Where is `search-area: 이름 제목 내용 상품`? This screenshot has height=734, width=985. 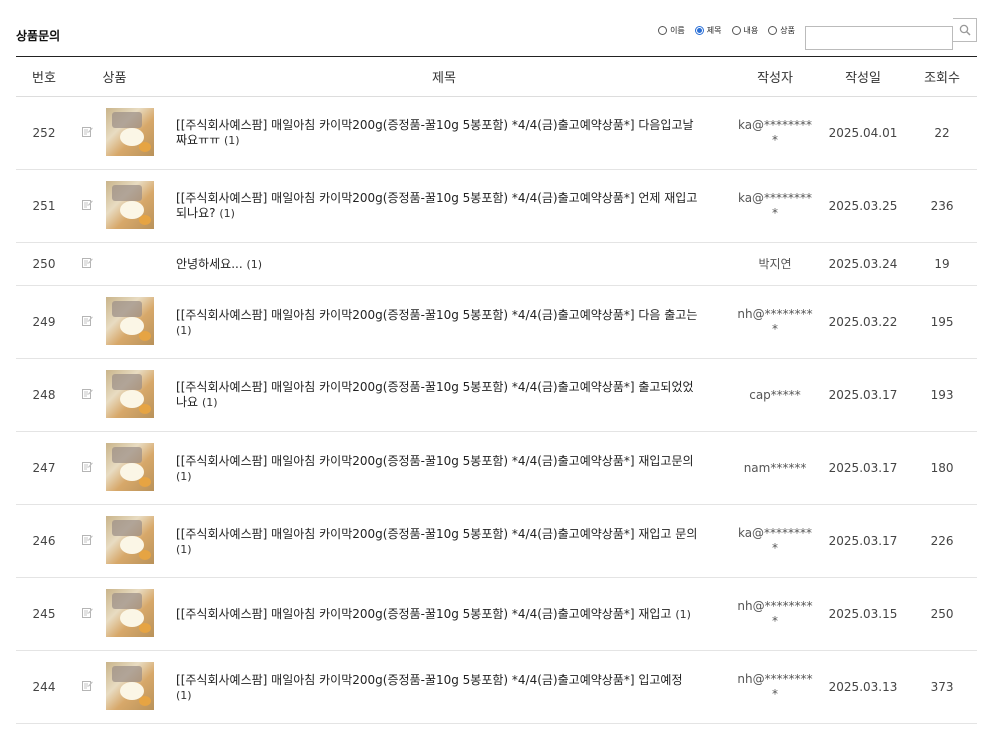 search-area: 이름 제목 내용 상품 is located at coordinates (812, 34).